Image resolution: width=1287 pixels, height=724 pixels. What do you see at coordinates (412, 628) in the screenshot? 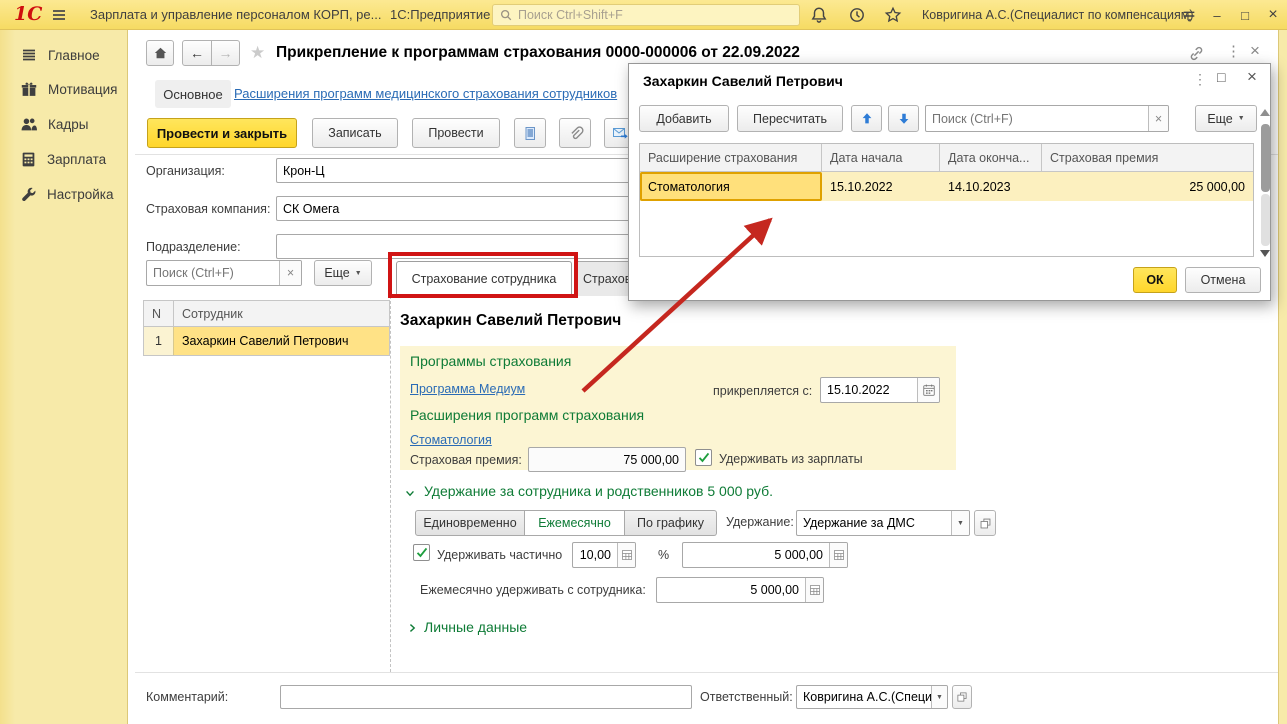
I see `group-expand-icon` at bounding box center [412, 628].